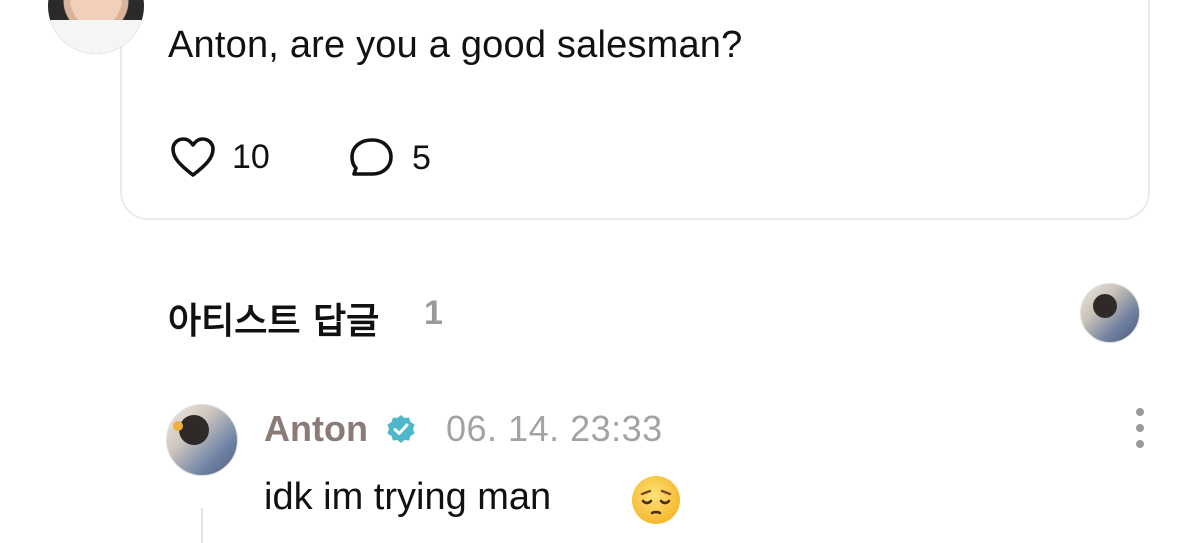  Describe the element at coordinates (193, 157) in the screenshot. I see `heart-icon` at that location.